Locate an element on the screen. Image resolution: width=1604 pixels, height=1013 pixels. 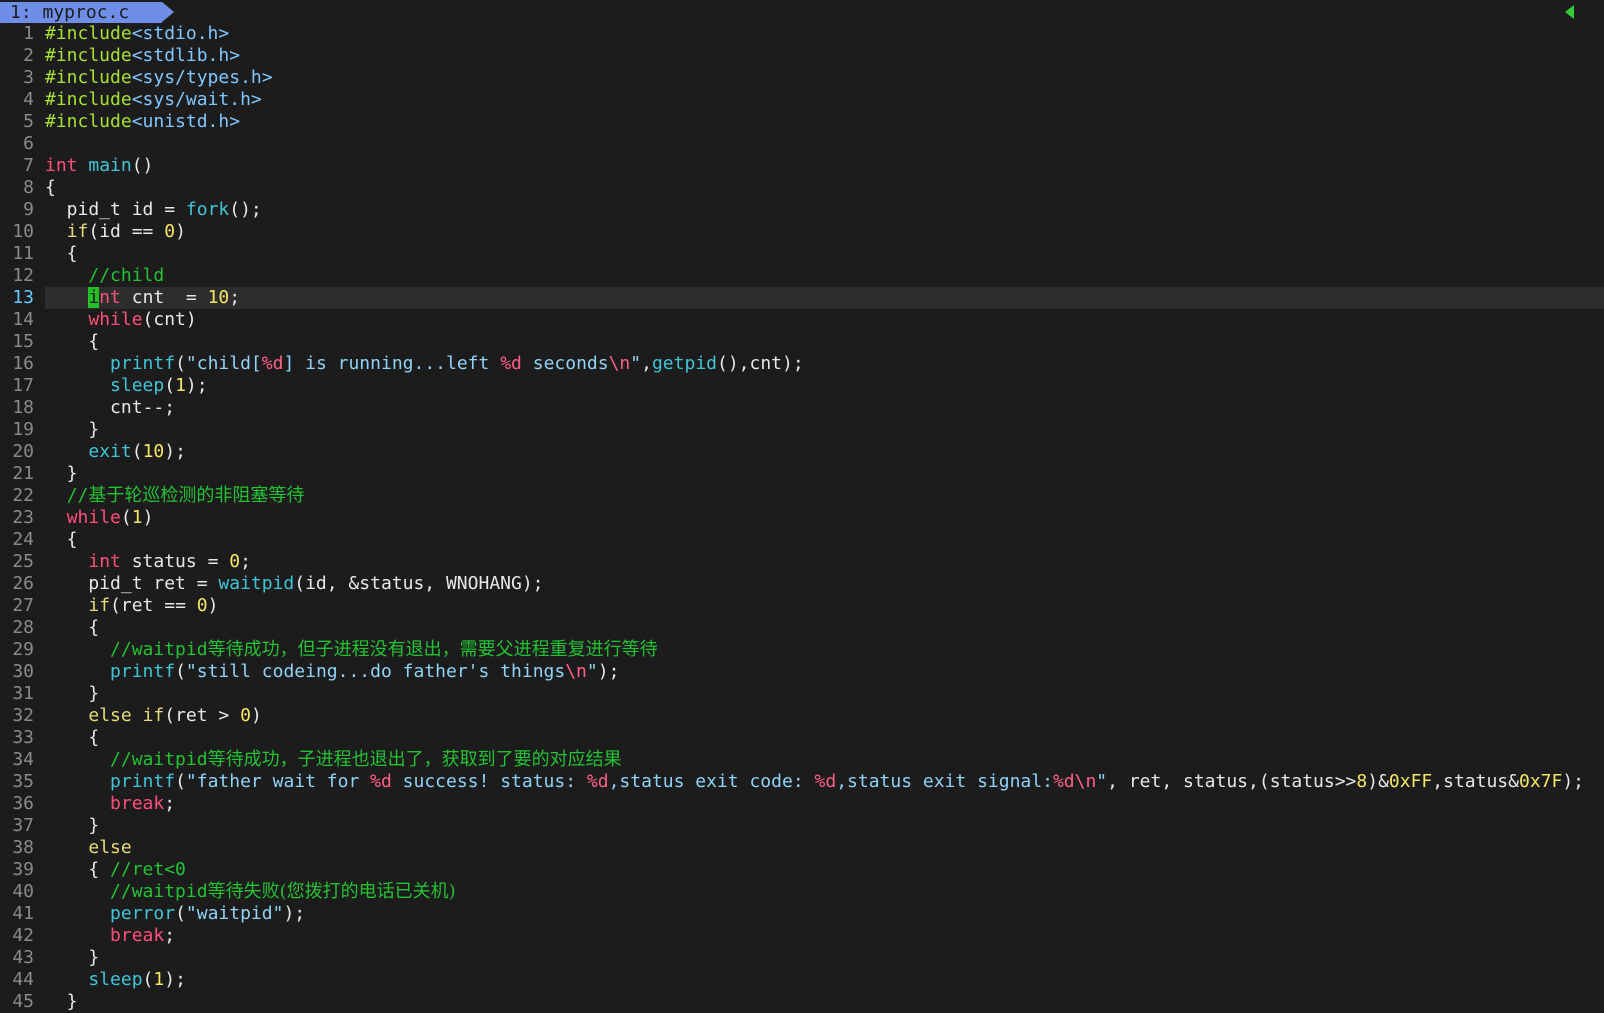
code-line: 9 pid_t id = fork(); is located at coordinates (802, 210).